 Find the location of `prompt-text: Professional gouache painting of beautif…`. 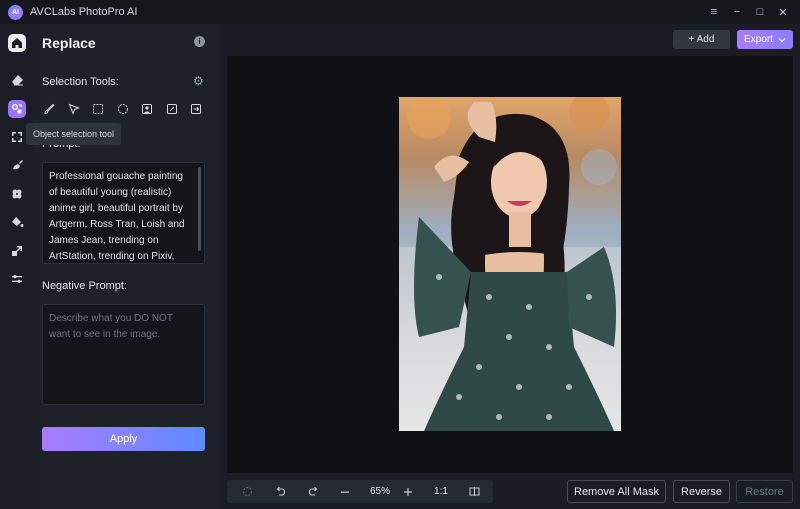

prompt-text: Professional gouache painting of beautif… is located at coordinates (117, 216).